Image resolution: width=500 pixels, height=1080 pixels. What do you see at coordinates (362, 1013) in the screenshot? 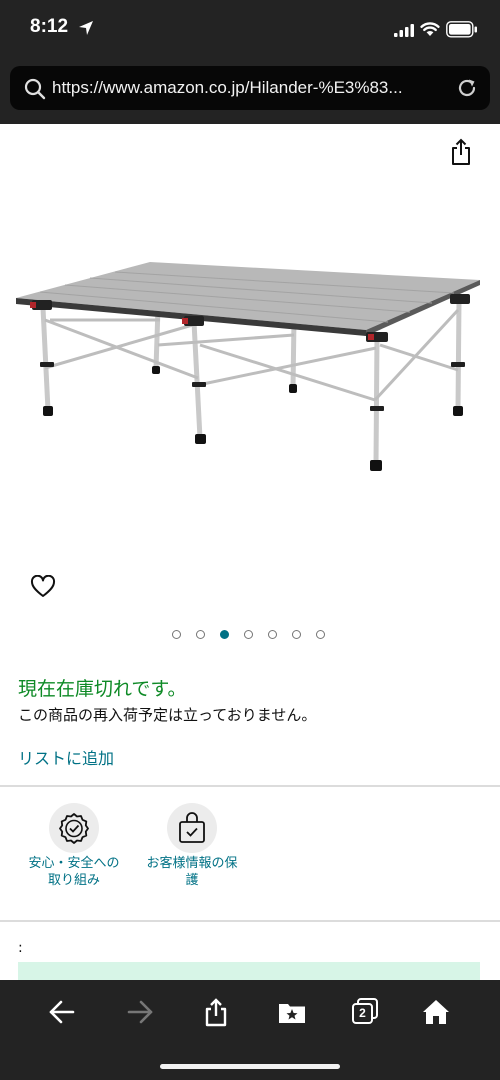
I see `tabs-count: 2` at bounding box center [362, 1013].